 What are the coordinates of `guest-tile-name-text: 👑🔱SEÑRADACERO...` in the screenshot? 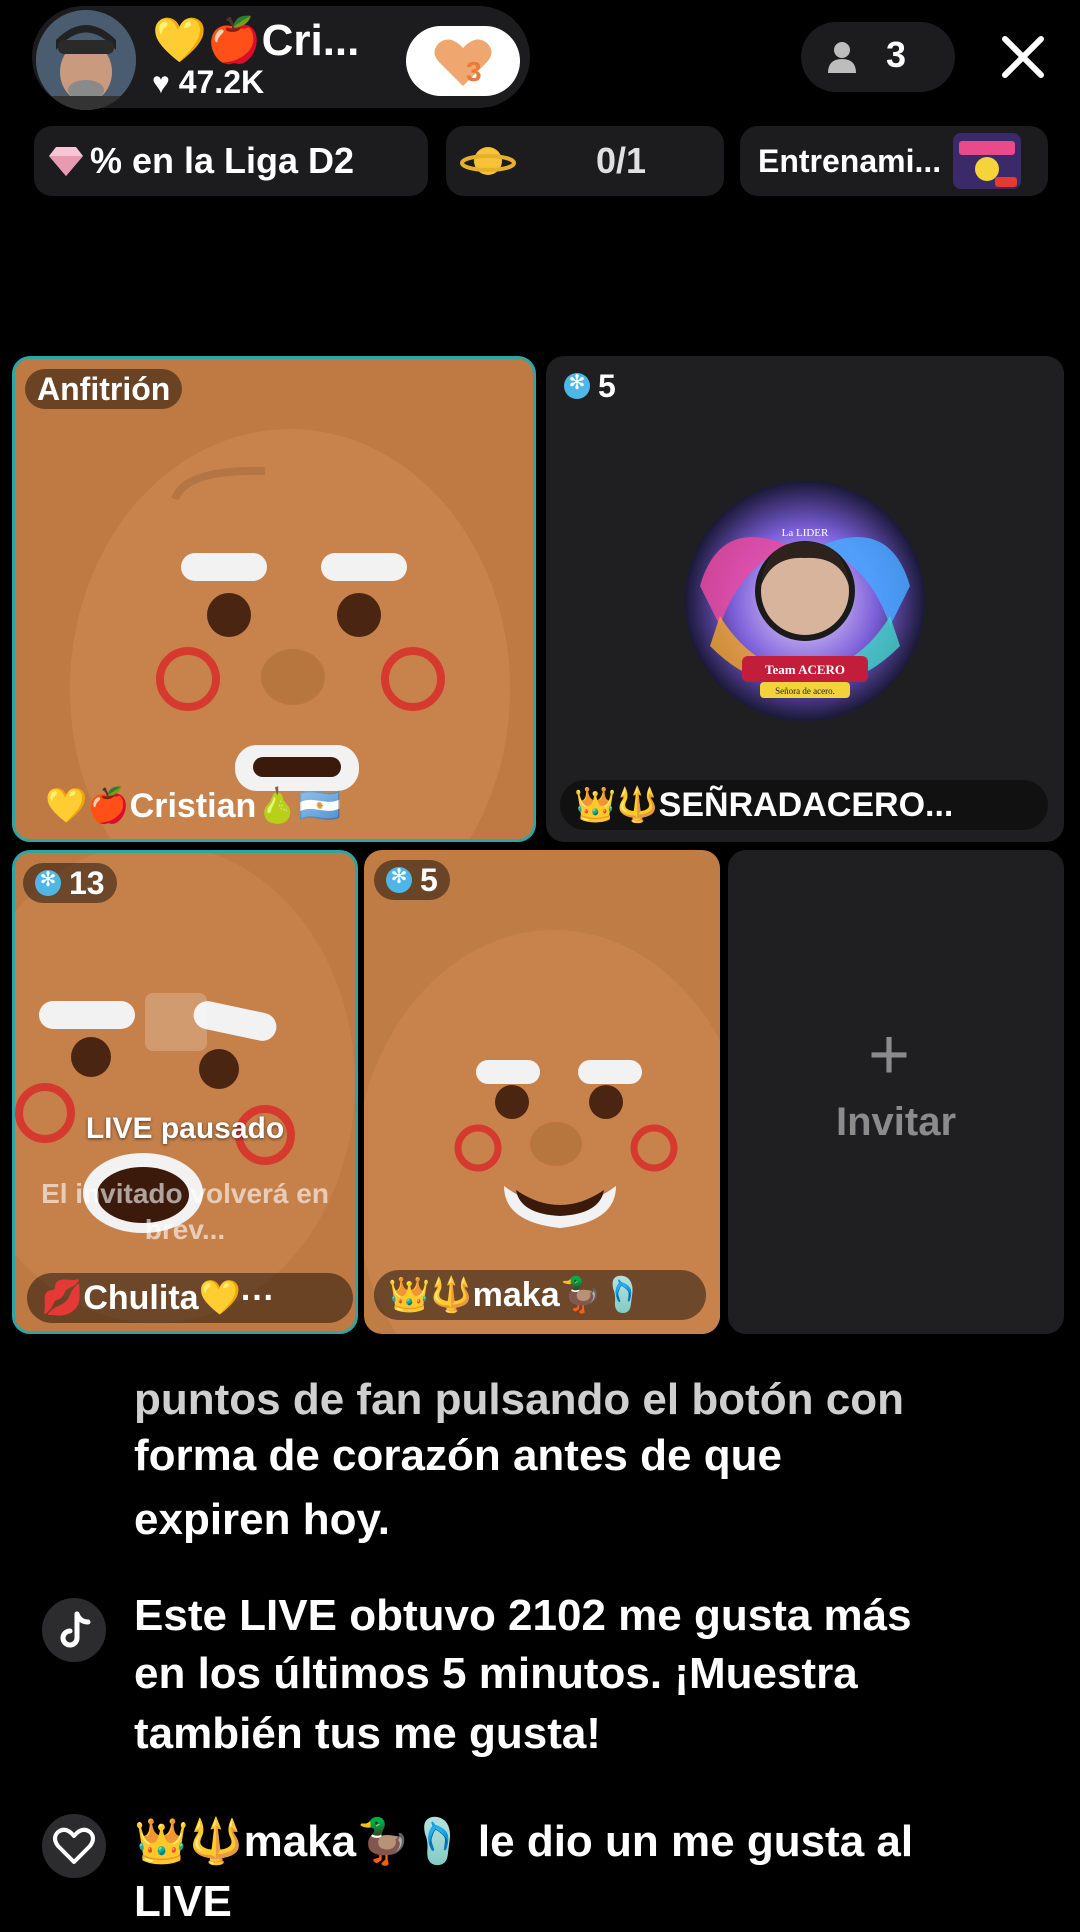 It's located at (764, 805).